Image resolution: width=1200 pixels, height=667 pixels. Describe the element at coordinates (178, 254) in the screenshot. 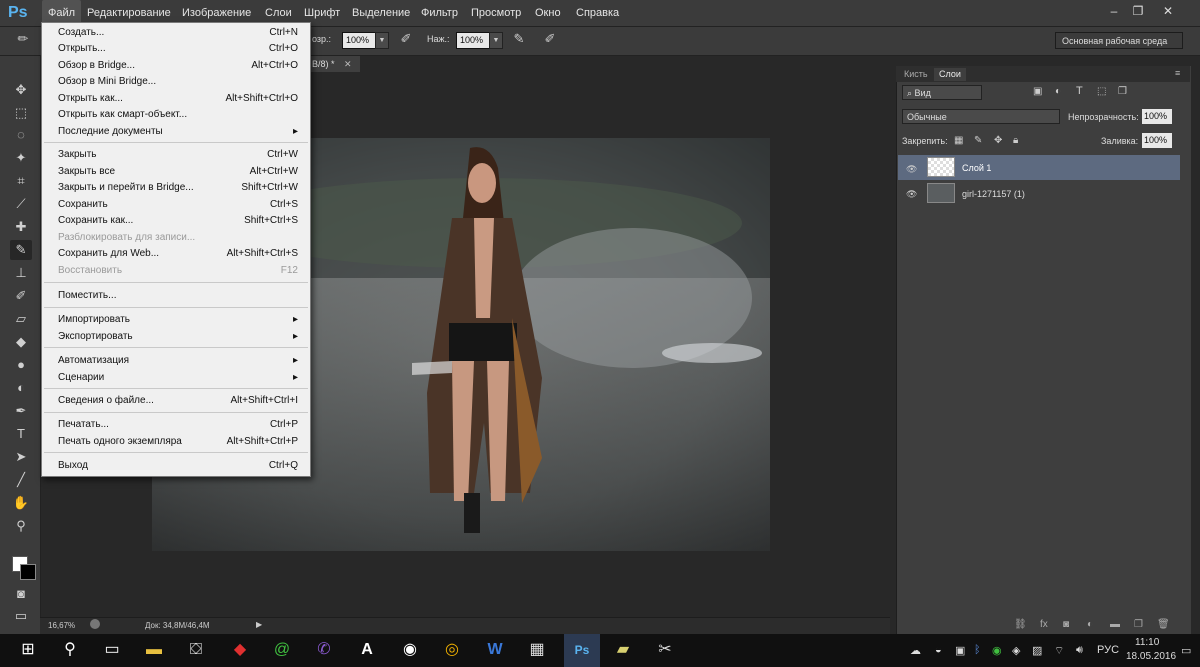

I see `menu-item-save-for-web: Сохранить для Web... Alt+Shift+Ctrl+S` at that location.